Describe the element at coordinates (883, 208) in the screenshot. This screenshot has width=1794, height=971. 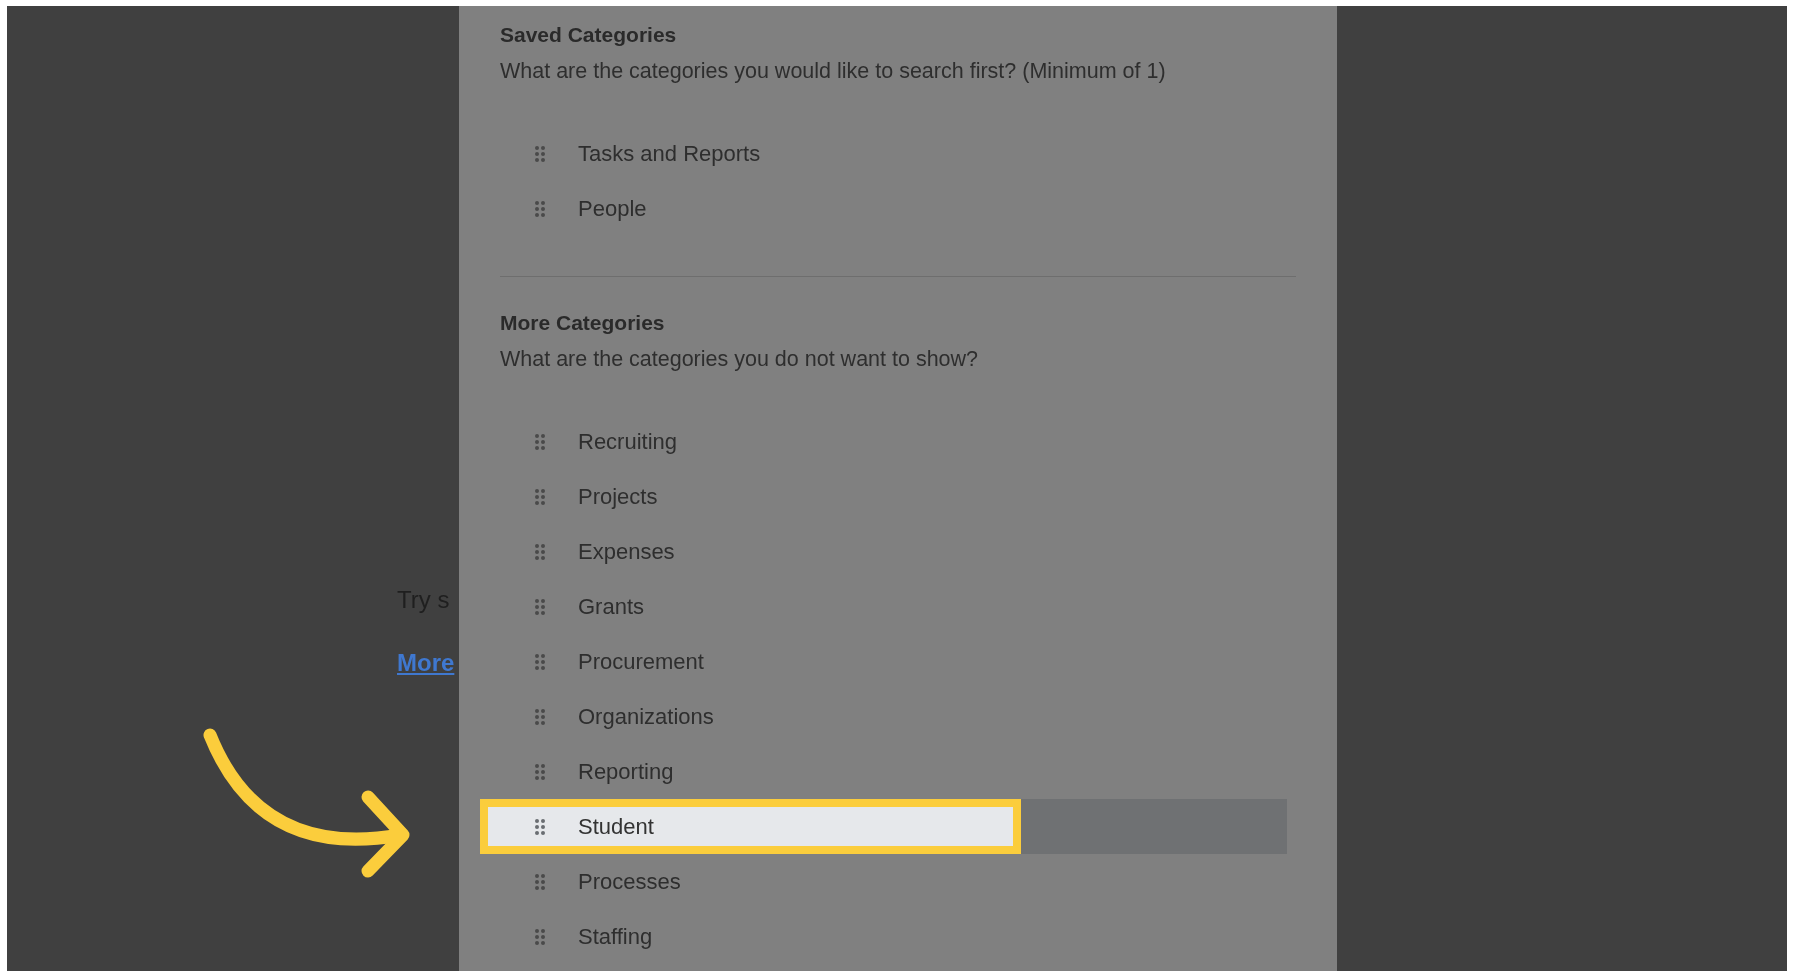
I see `category-item: People` at that location.